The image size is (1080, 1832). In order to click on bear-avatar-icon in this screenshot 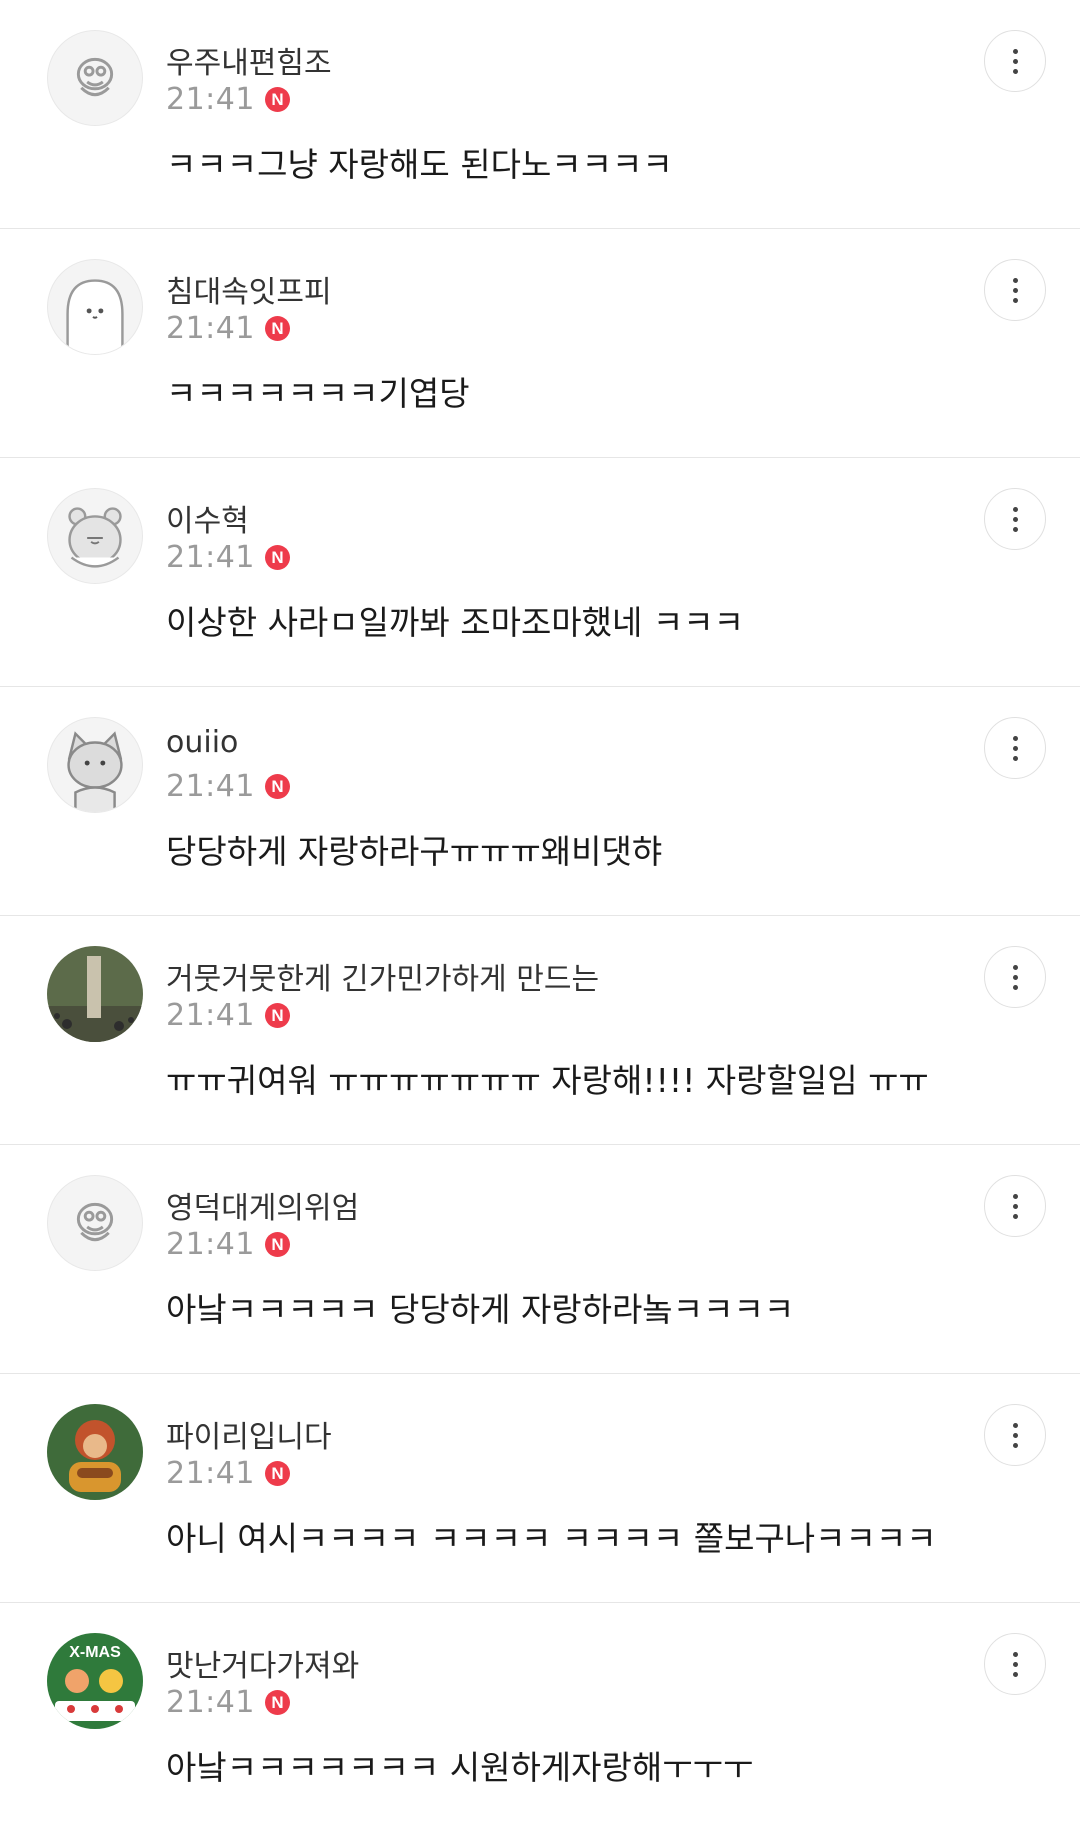, I will do `click(95, 536)`.